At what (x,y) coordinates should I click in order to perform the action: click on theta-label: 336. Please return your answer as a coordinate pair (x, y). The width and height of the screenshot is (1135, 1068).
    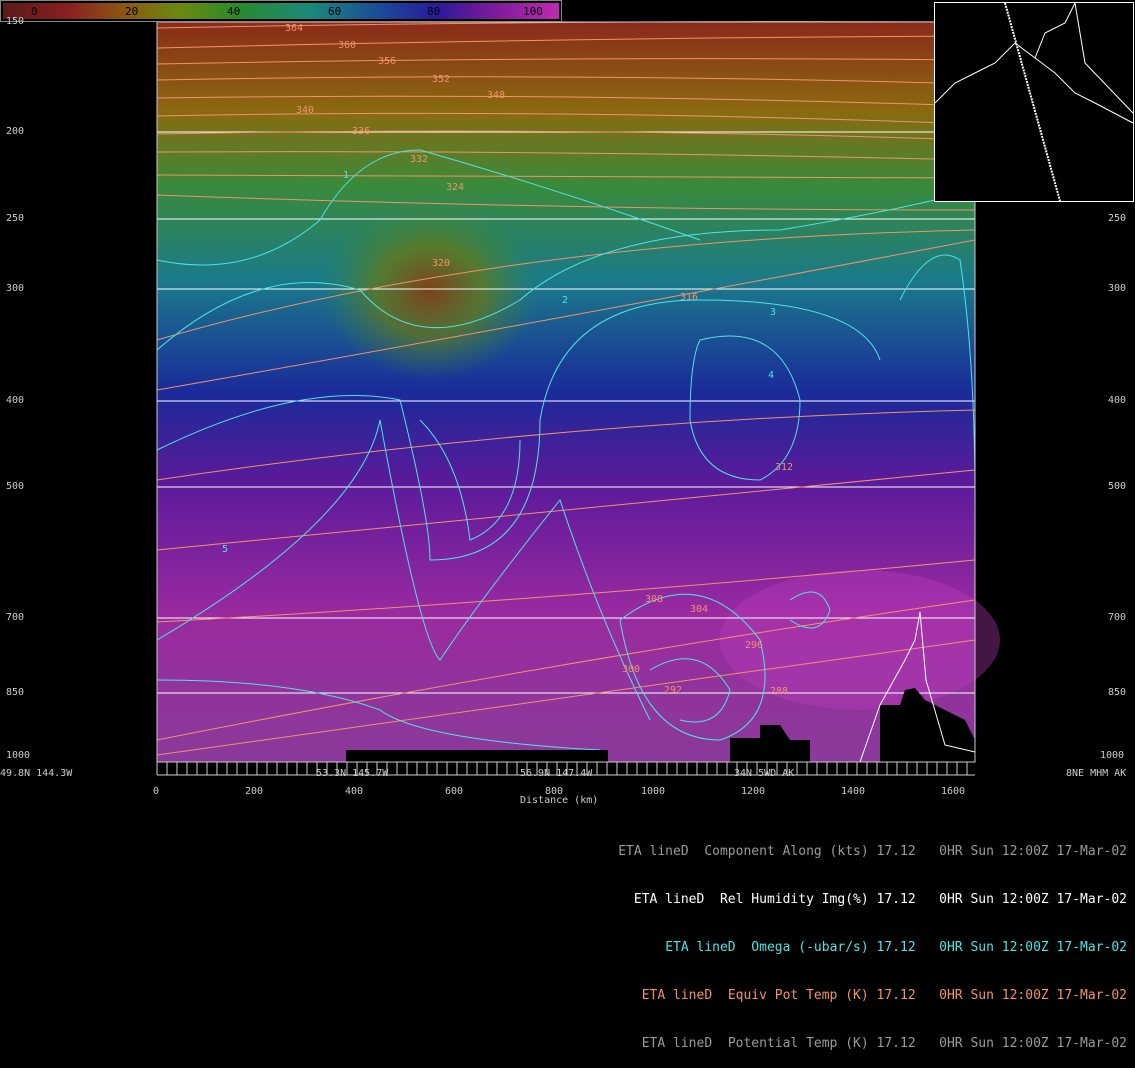
    Looking at the image, I should click on (361, 131).